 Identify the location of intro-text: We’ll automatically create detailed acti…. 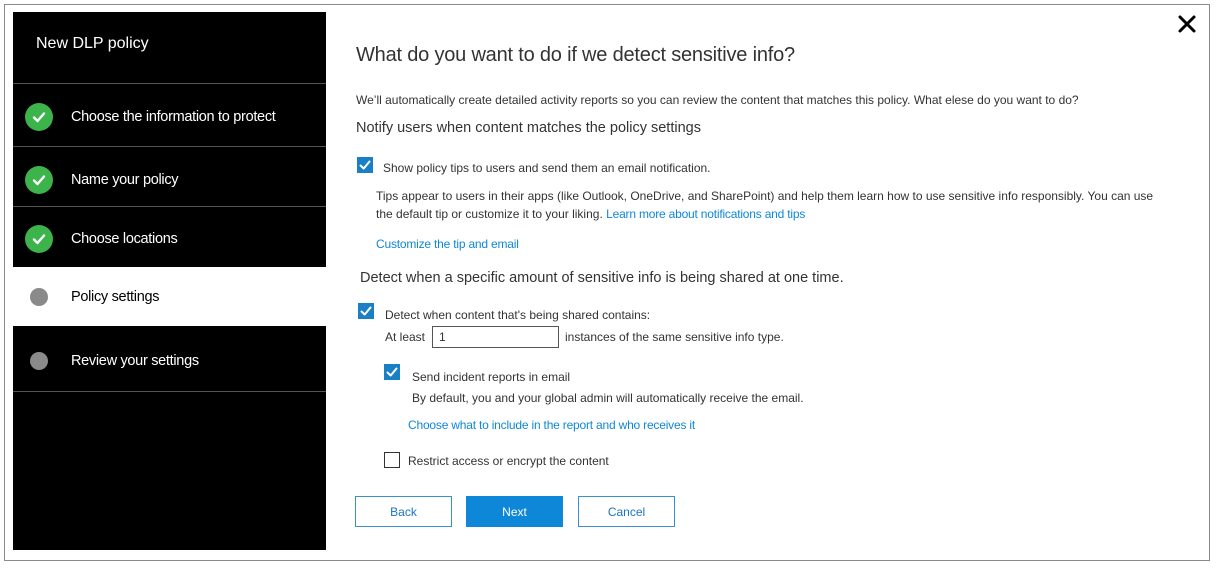
(717, 100).